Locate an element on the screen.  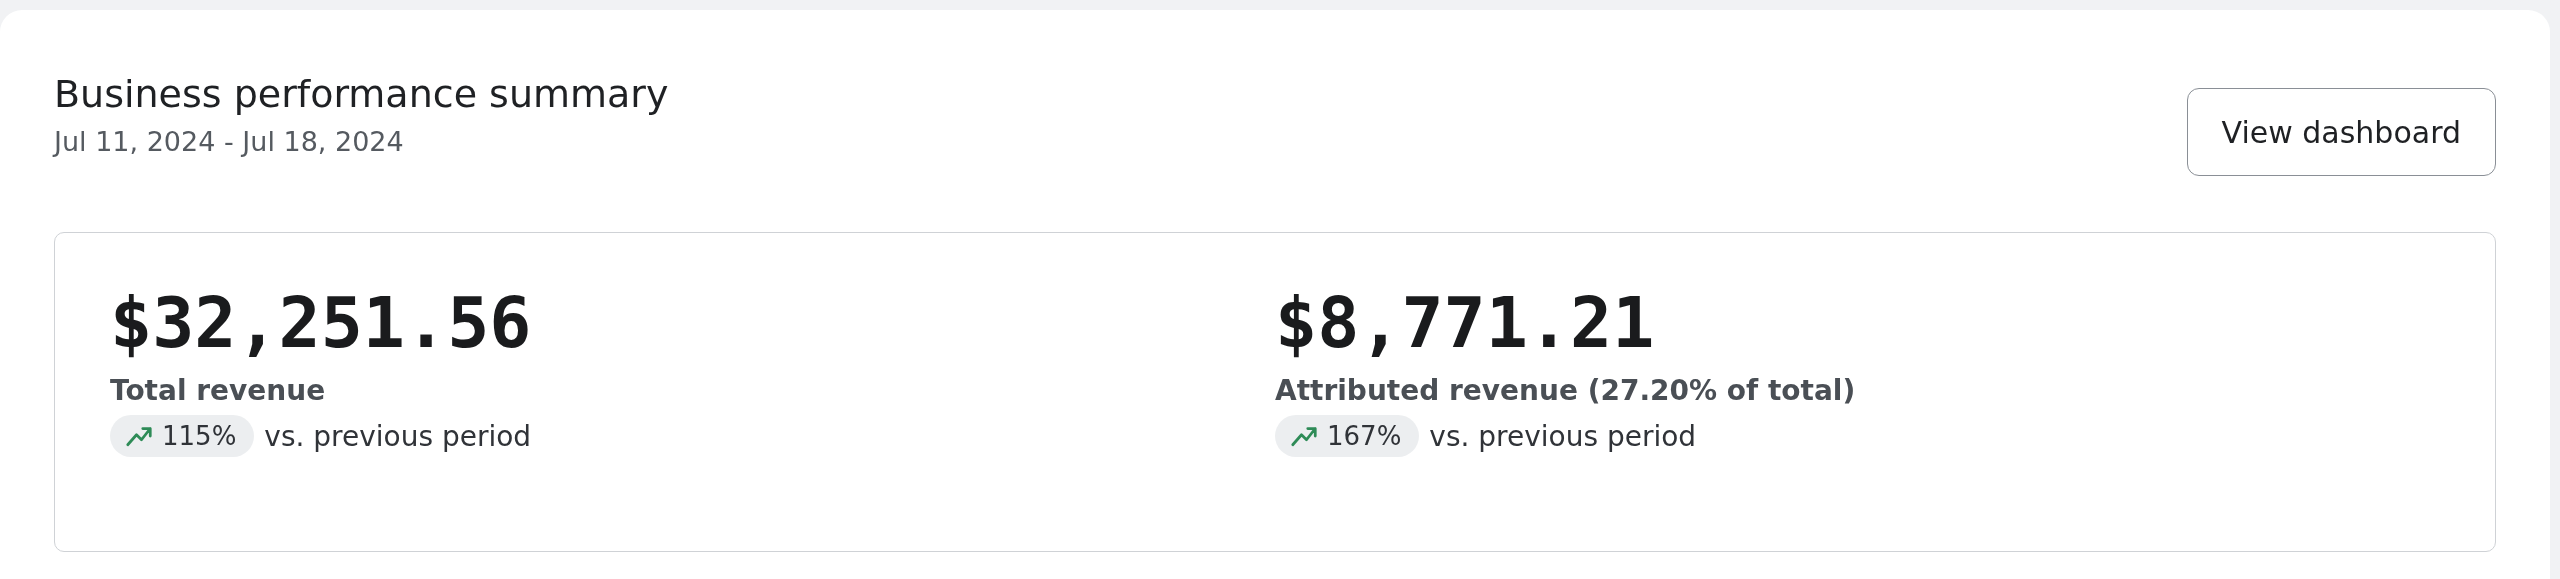
metric-value: $8,771.21 is located at coordinates (1465, 323).